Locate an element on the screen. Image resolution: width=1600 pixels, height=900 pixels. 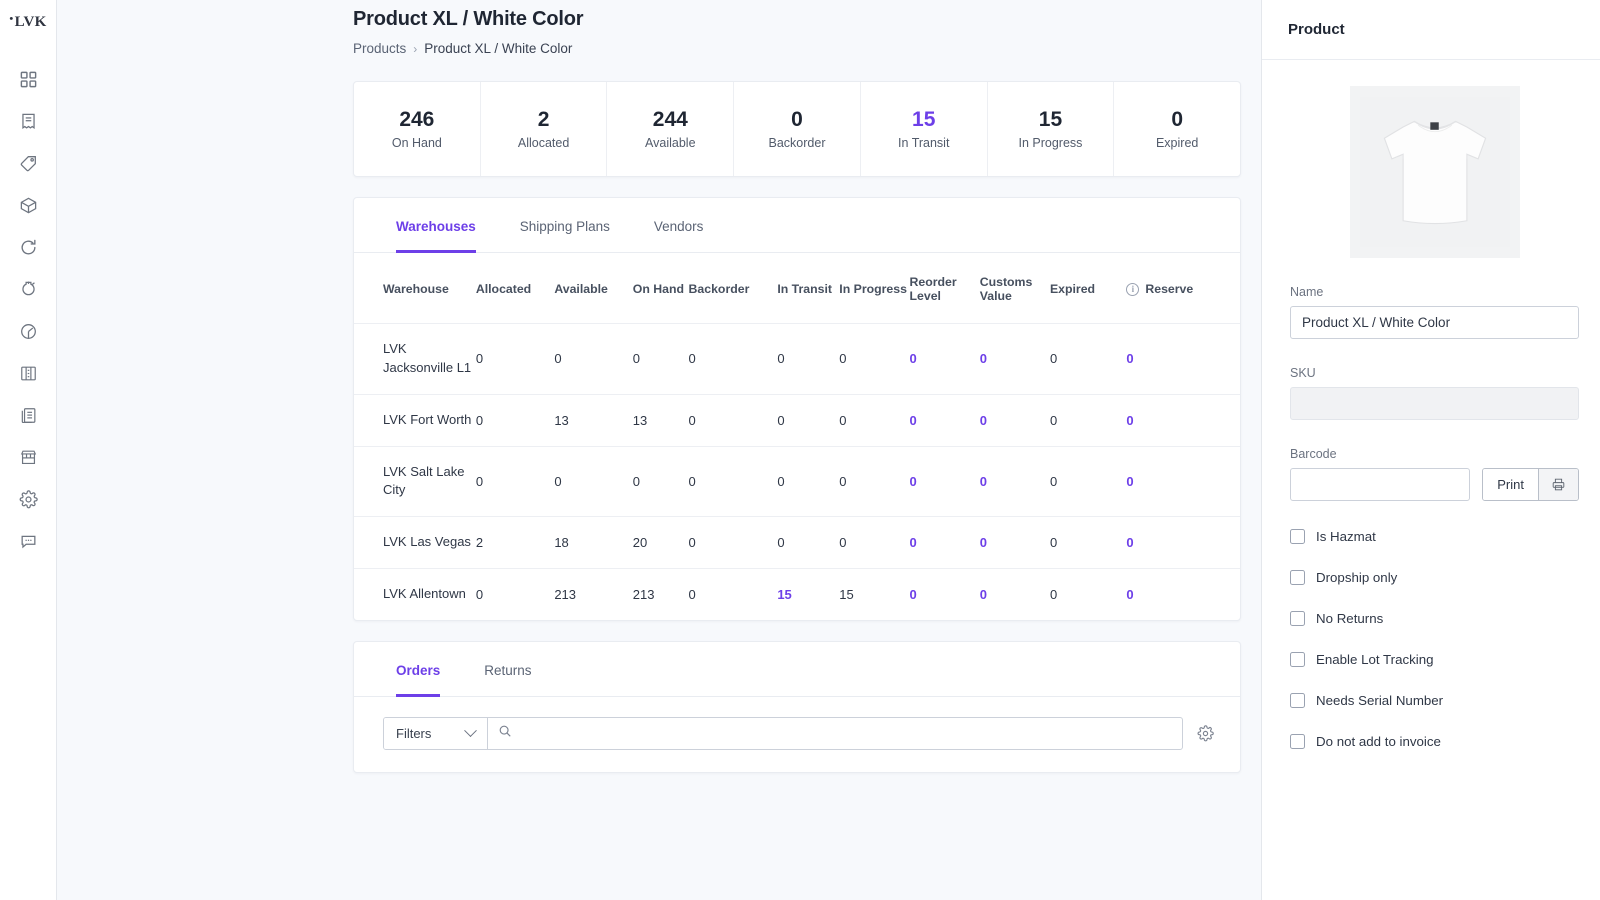
stat-label: In Transit is located at coordinates (924, 142).